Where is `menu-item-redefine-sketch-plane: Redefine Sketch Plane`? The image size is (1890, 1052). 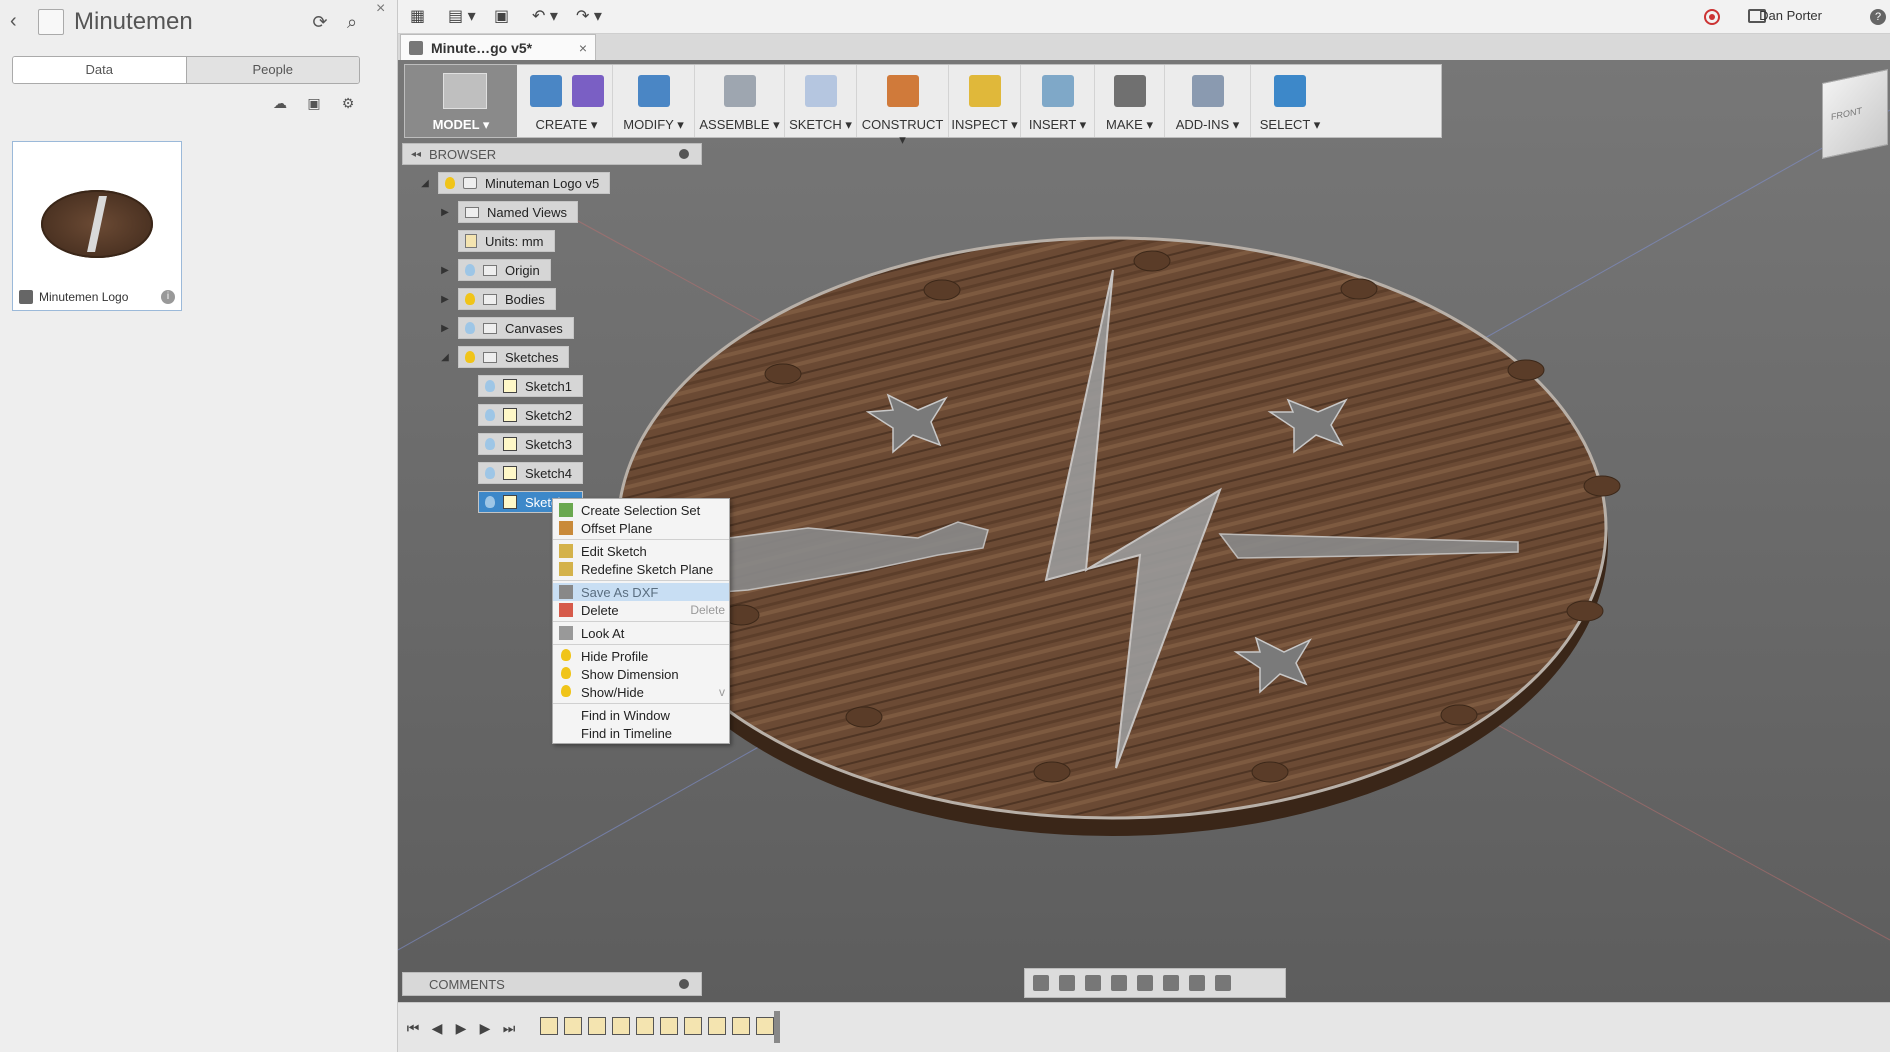 menu-item-redefine-sketch-plane: Redefine Sketch Plane is located at coordinates (641, 569).